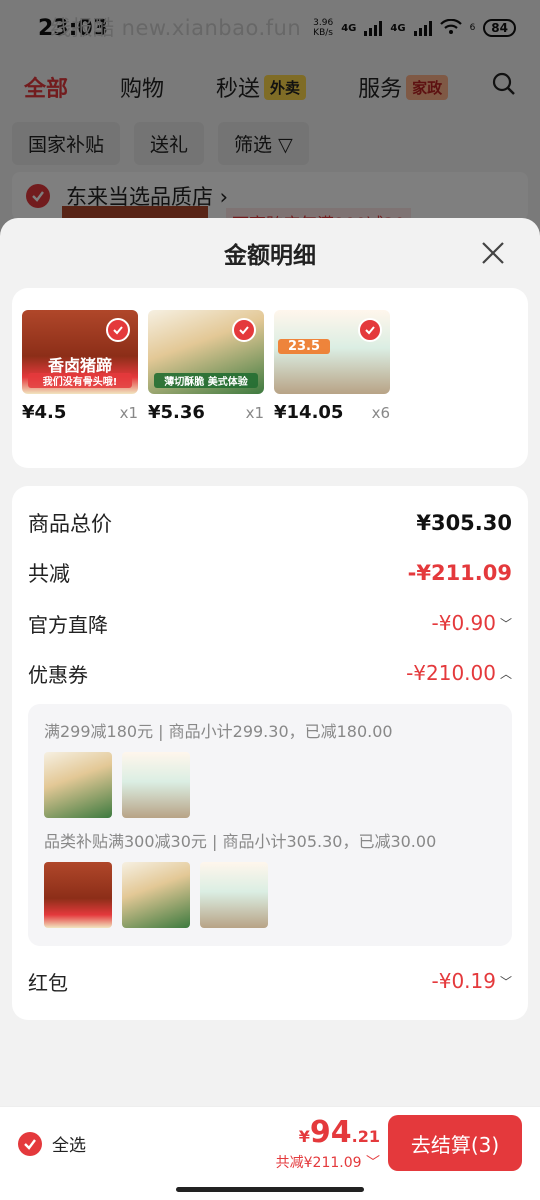 This screenshot has width=540, height=1200. I want to click on goods-total-label: 商品总价, so click(70, 524).